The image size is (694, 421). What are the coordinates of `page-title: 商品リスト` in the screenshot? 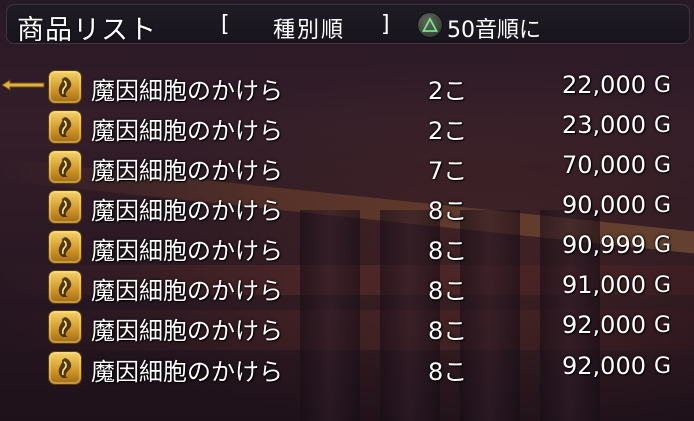 It's located at (87, 30).